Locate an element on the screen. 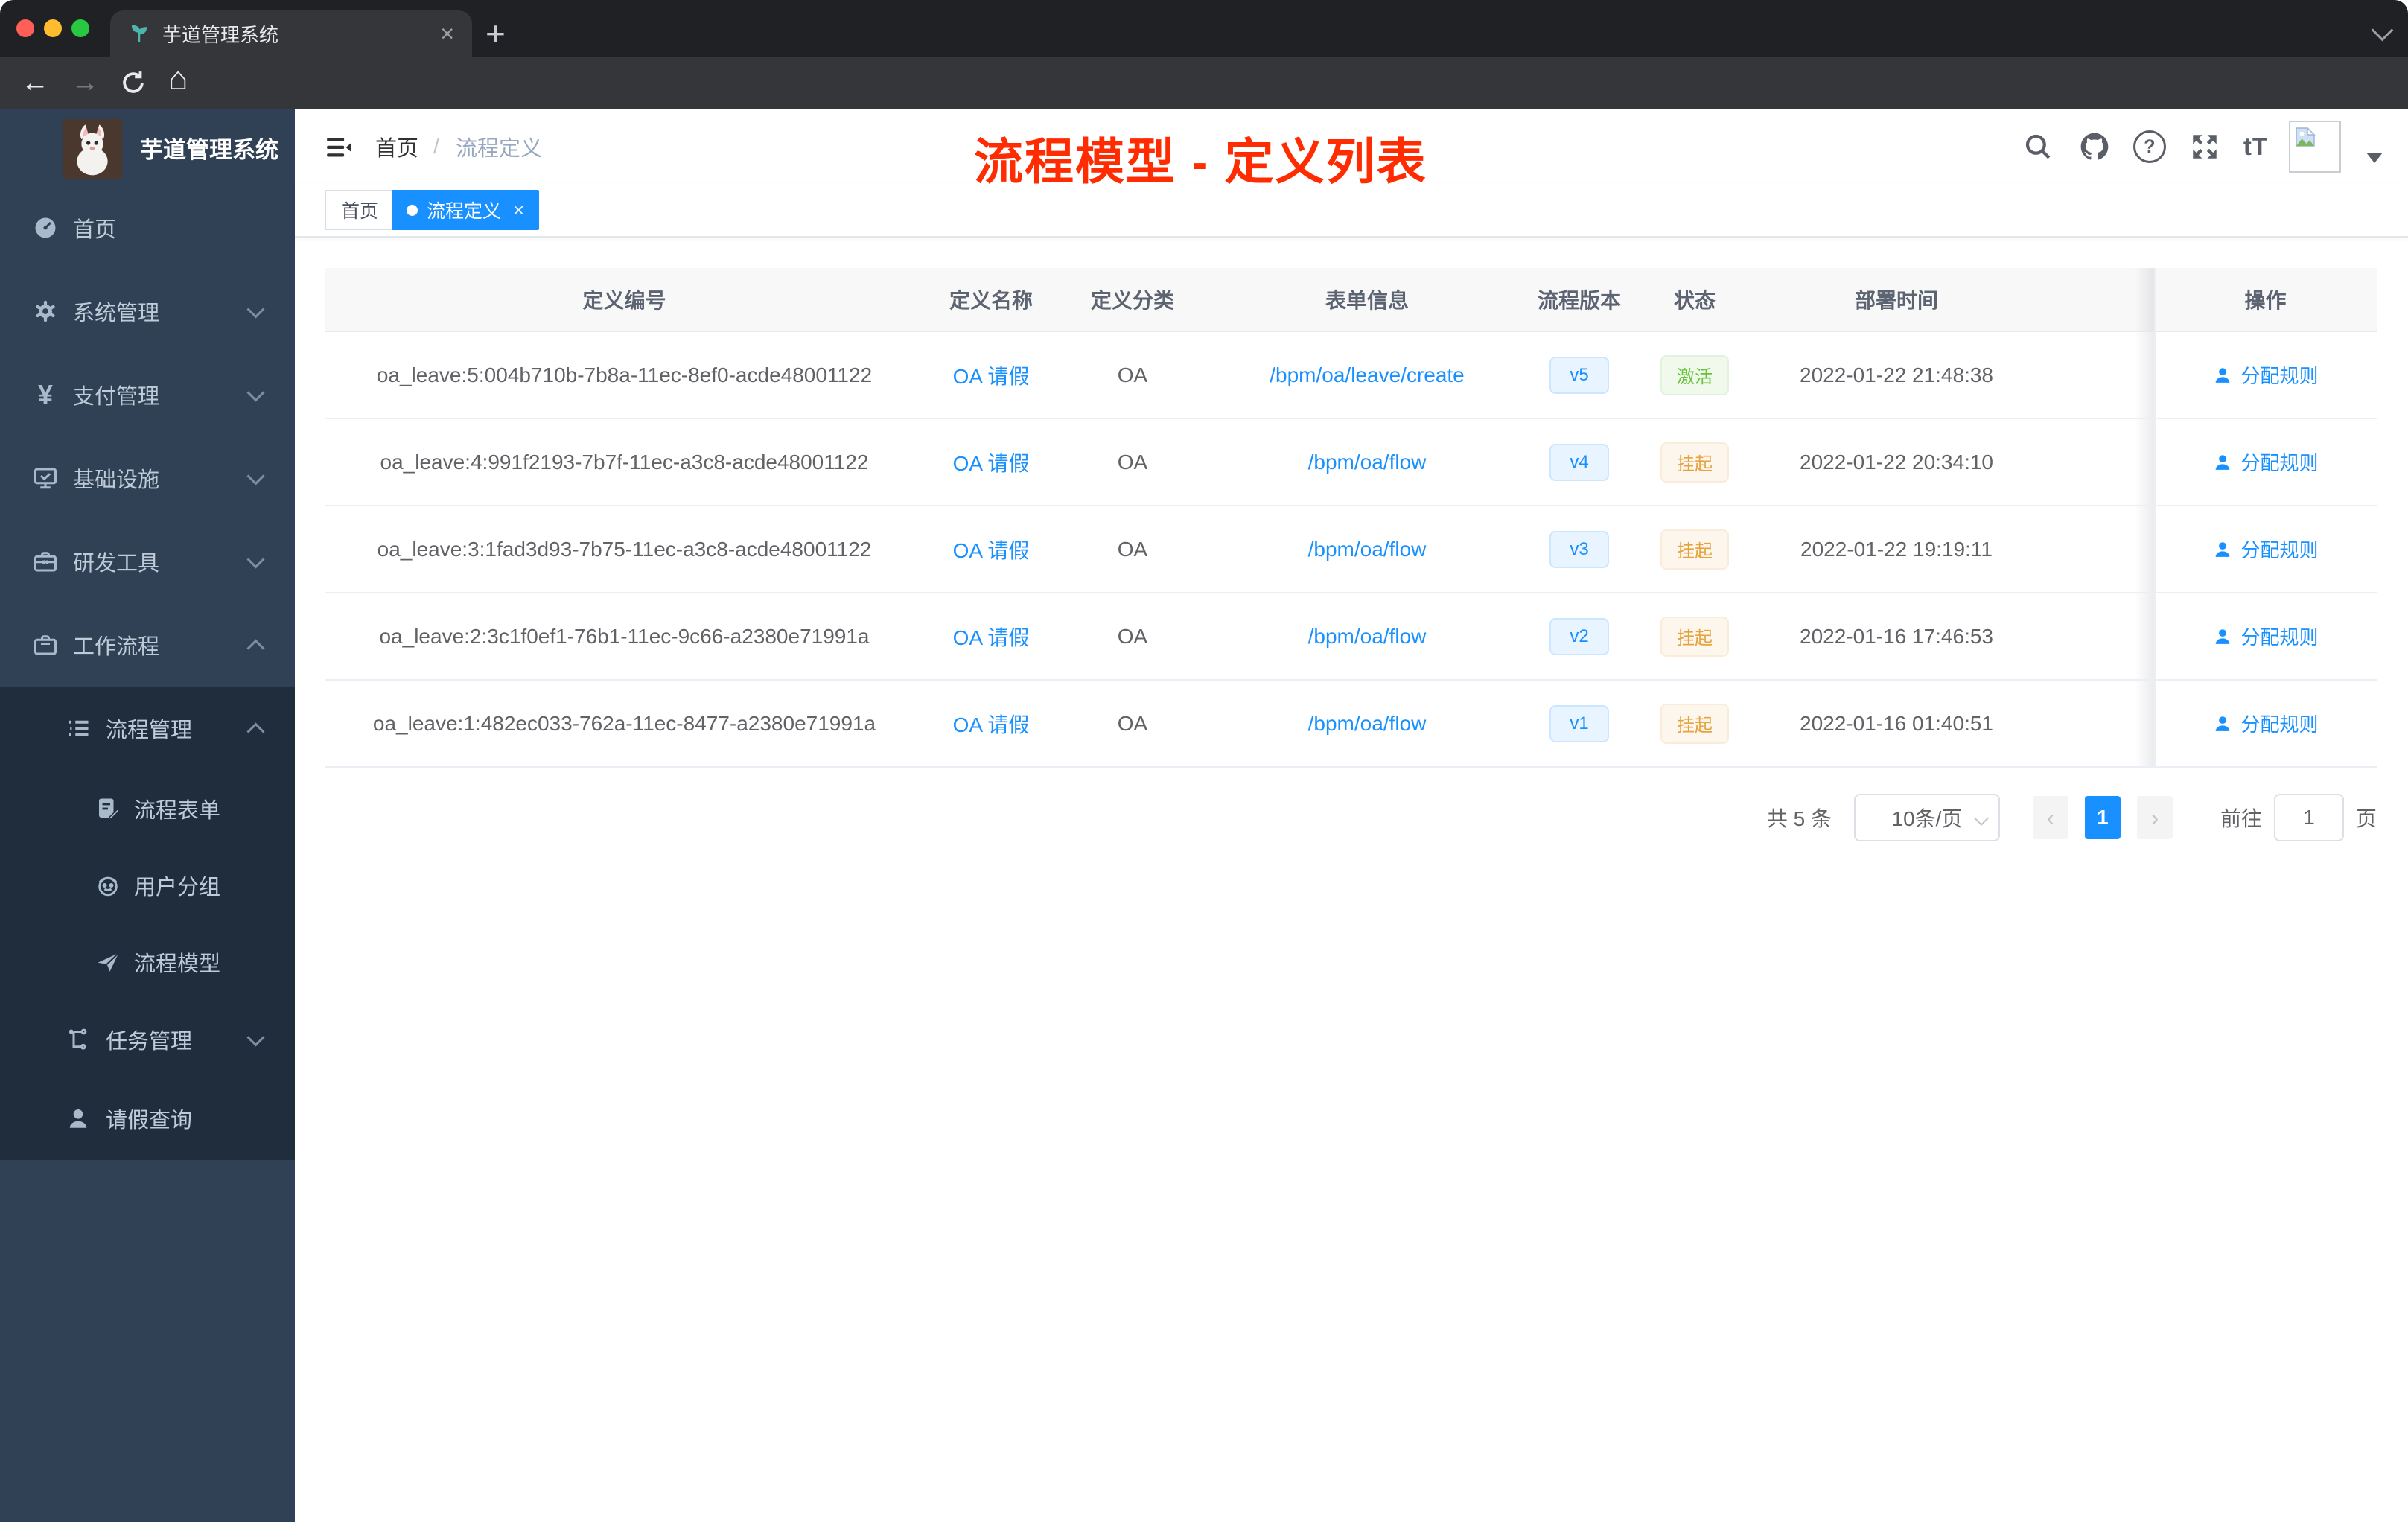 This screenshot has width=2408, height=1522. tag-label: 首页 is located at coordinates (360, 211).